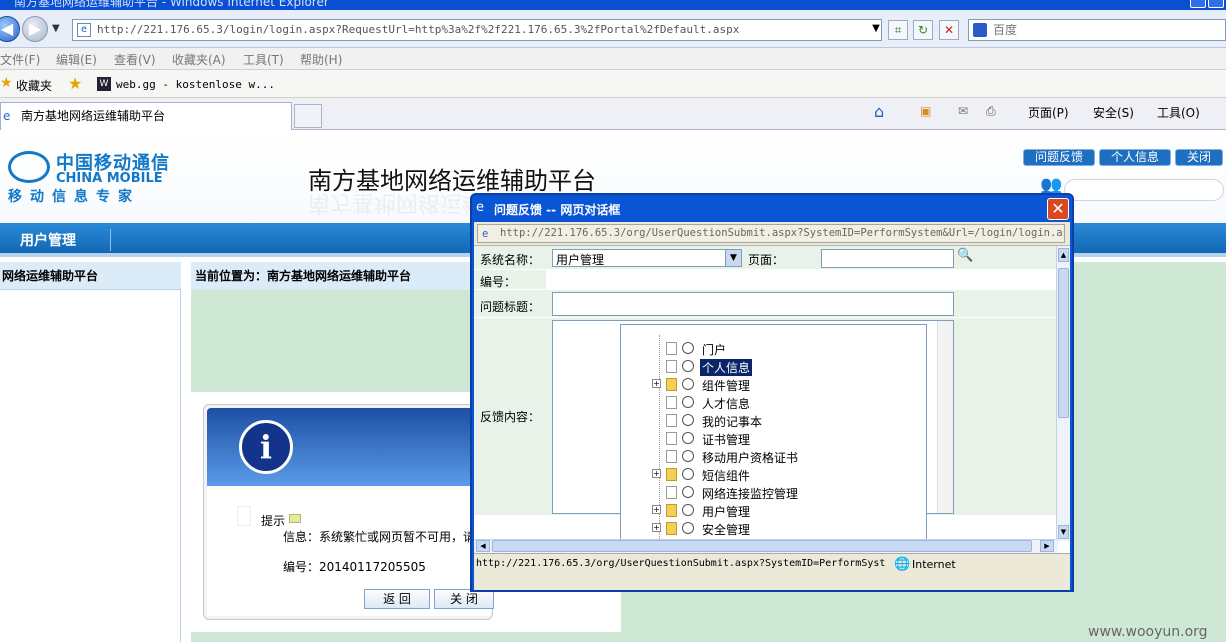 The height and width of the screenshot is (642, 1226). Describe the element at coordinates (726, 386) in the screenshot. I see `tree-item-label: 组件管理` at that location.